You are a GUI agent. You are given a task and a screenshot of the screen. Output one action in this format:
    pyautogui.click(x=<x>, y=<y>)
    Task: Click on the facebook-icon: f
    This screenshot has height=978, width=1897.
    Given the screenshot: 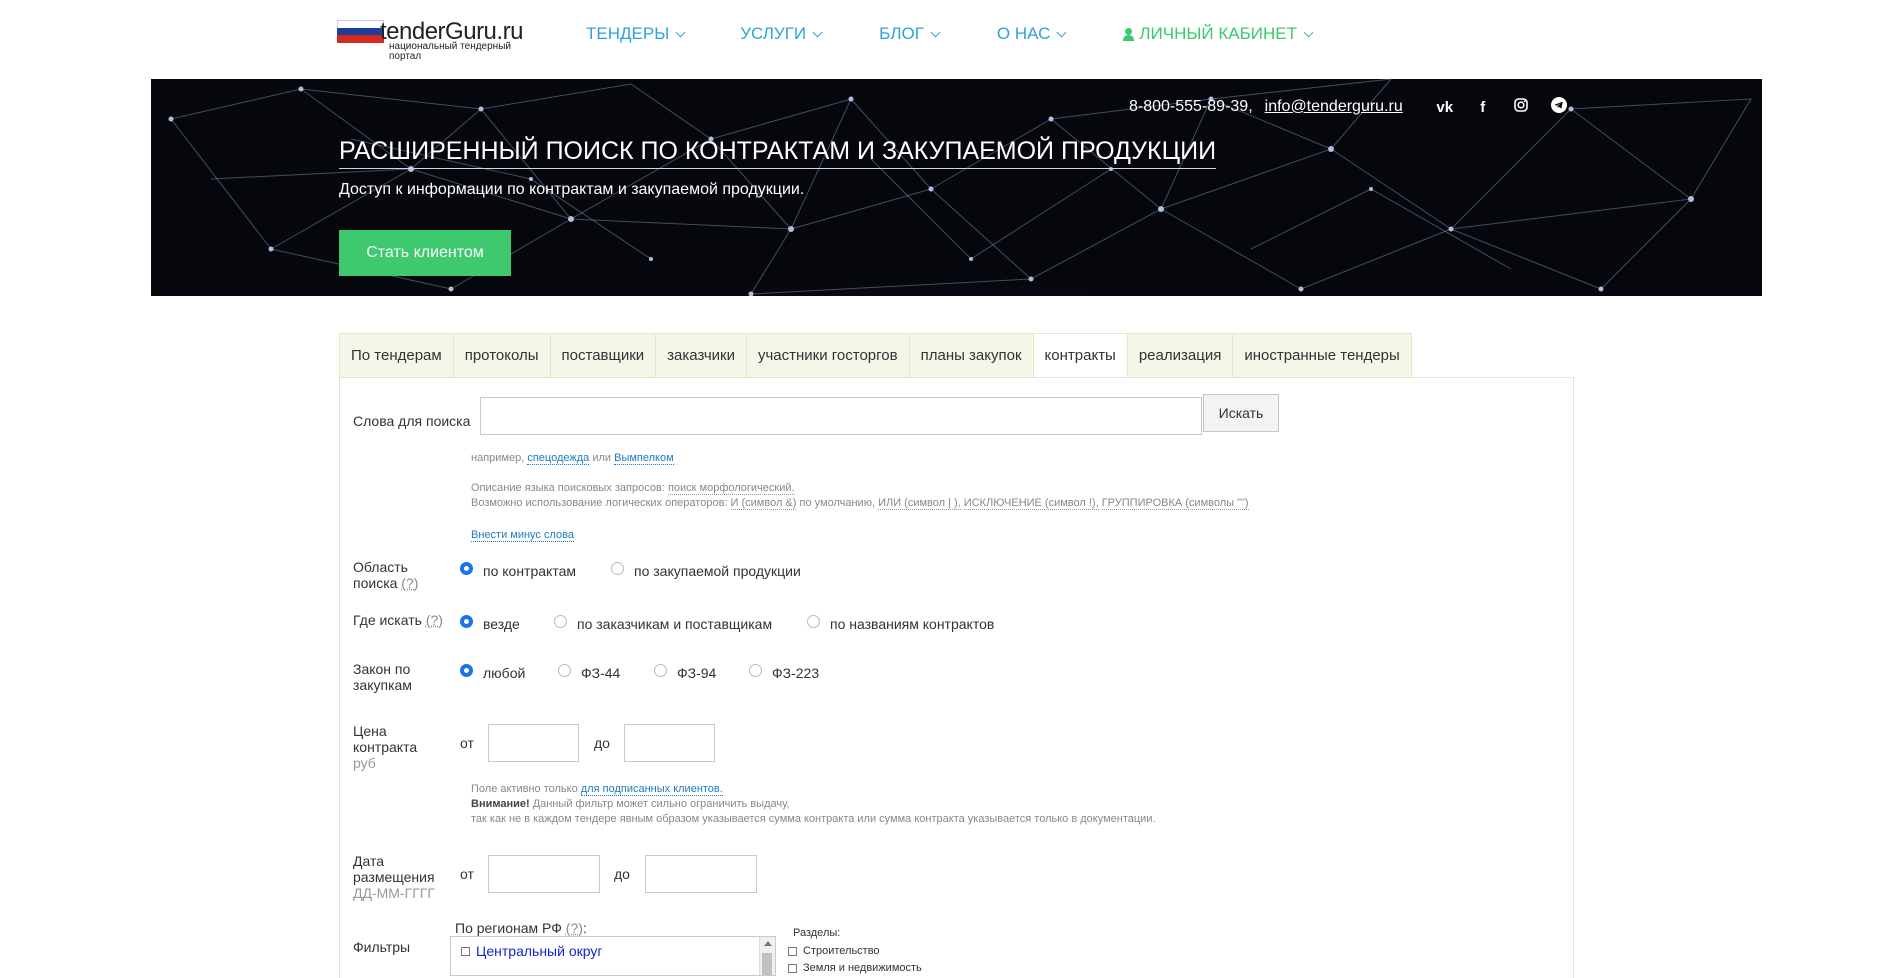 What is the action you would take?
    pyautogui.click(x=1483, y=107)
    